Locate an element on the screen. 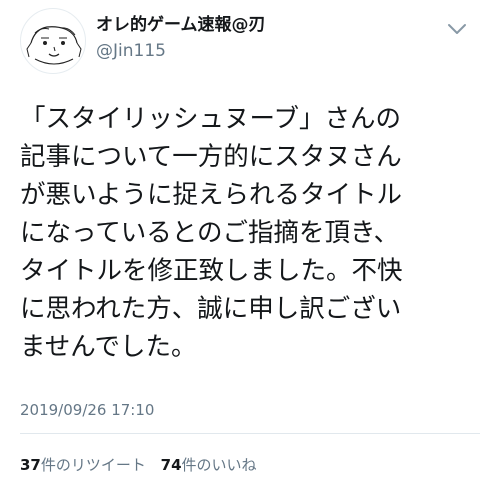 This screenshot has width=480, height=484. tweet-text-line: 「スタイリッシュヌーブ」さんの is located at coordinates (210, 119).